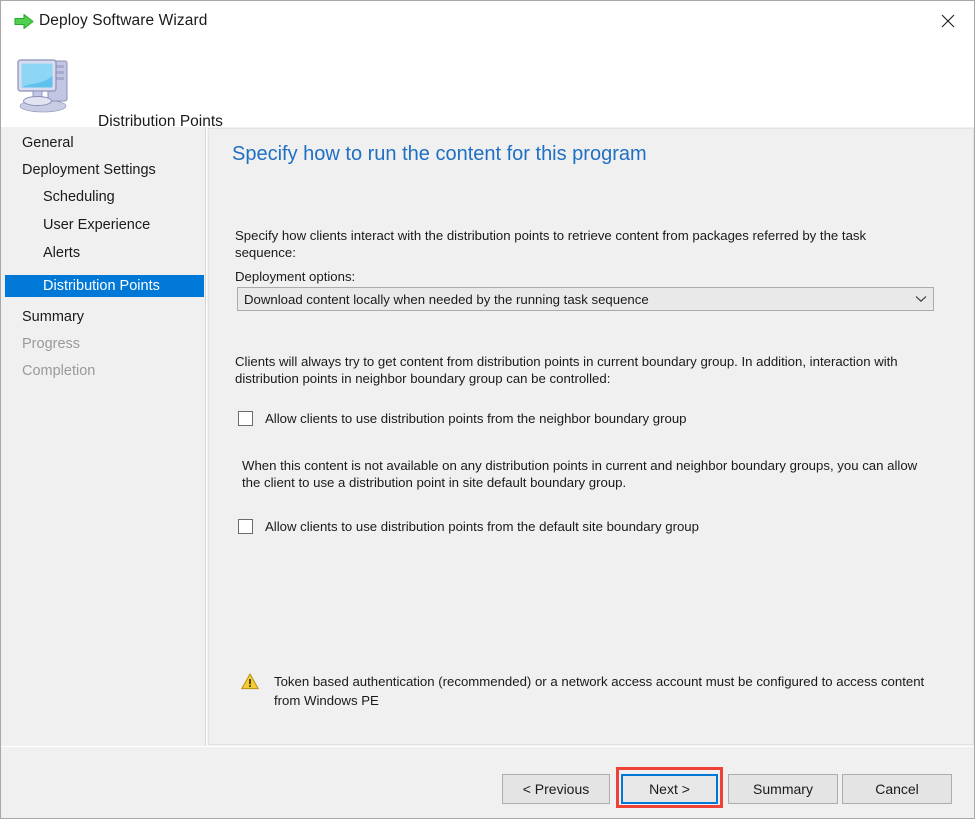  I want to click on sidebar-item-label: Alerts, so click(62, 253).